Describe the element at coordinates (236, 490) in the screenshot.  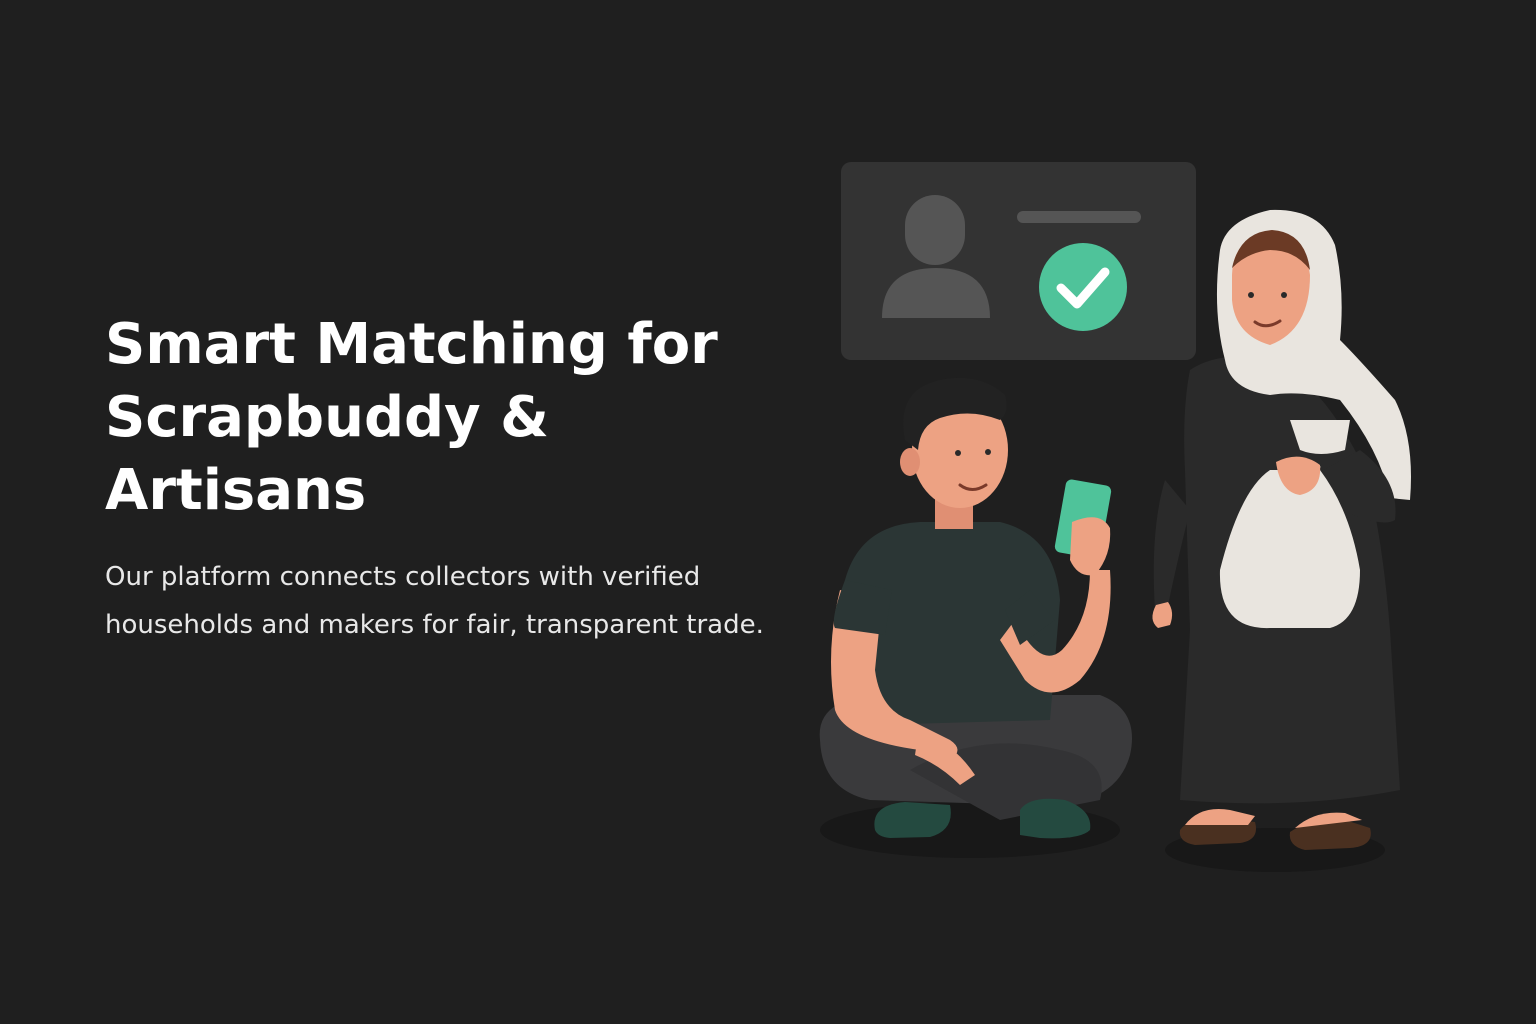
I see `title-line-3: Artisans` at that location.